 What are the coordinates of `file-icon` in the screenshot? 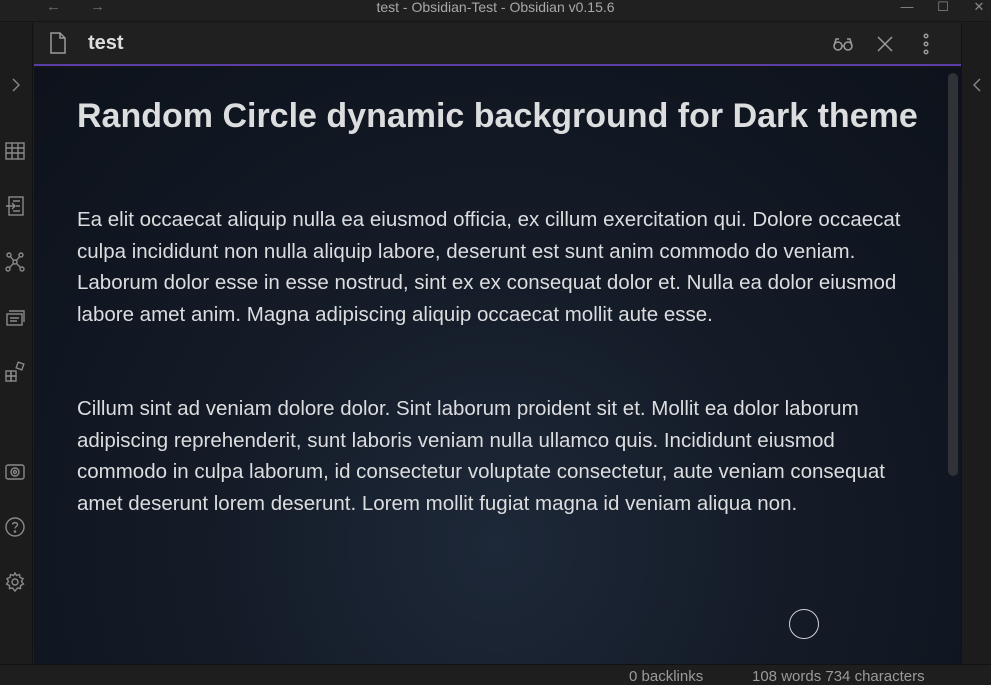 It's located at (58, 43).